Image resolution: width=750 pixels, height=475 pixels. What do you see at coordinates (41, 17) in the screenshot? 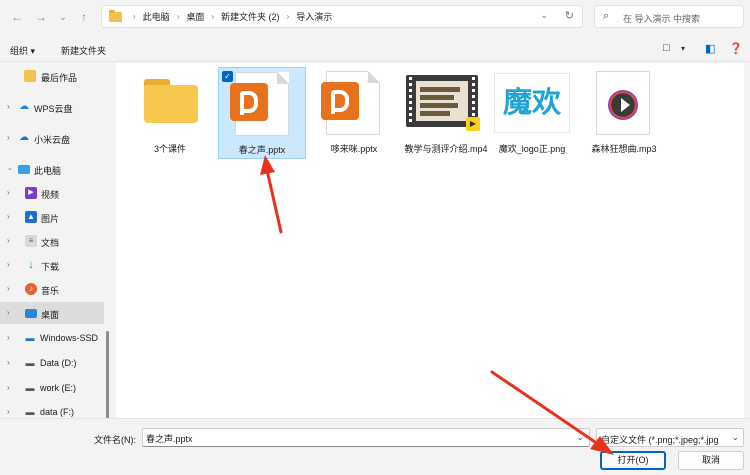
I see `forward-icon: →` at bounding box center [41, 17].